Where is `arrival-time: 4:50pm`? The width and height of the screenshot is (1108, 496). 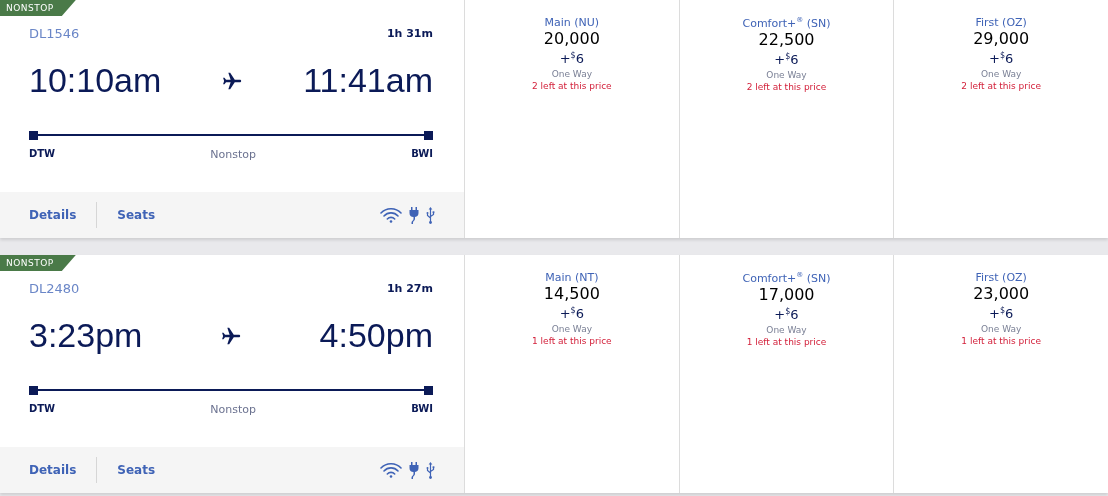 arrival-time: 4:50pm is located at coordinates (376, 335).